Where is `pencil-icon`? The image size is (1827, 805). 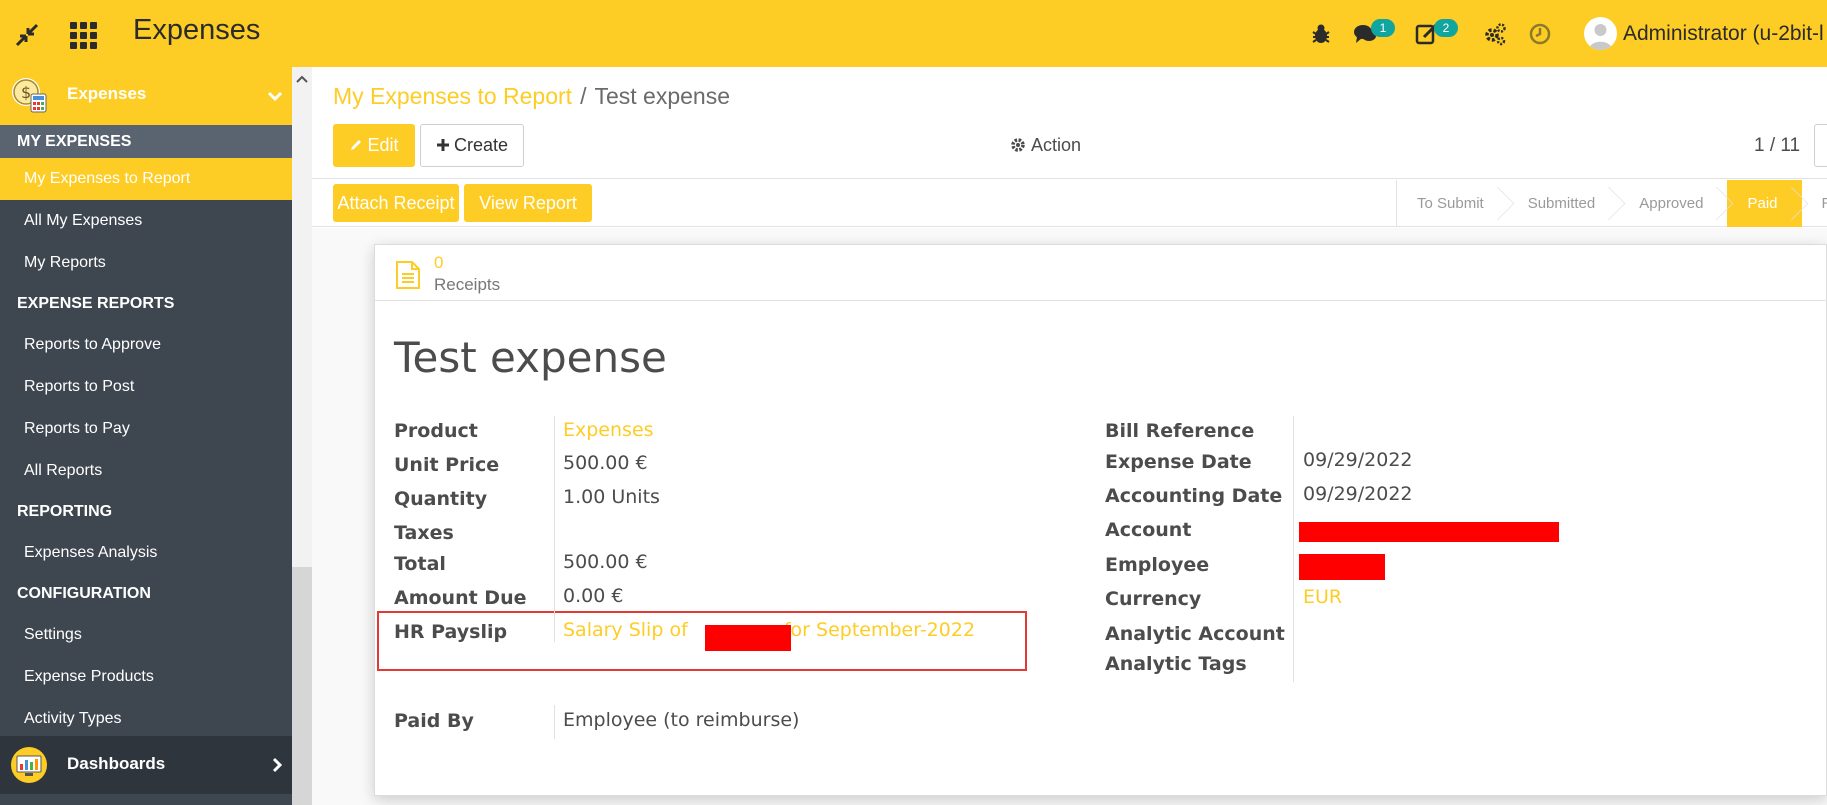 pencil-icon is located at coordinates (356, 145).